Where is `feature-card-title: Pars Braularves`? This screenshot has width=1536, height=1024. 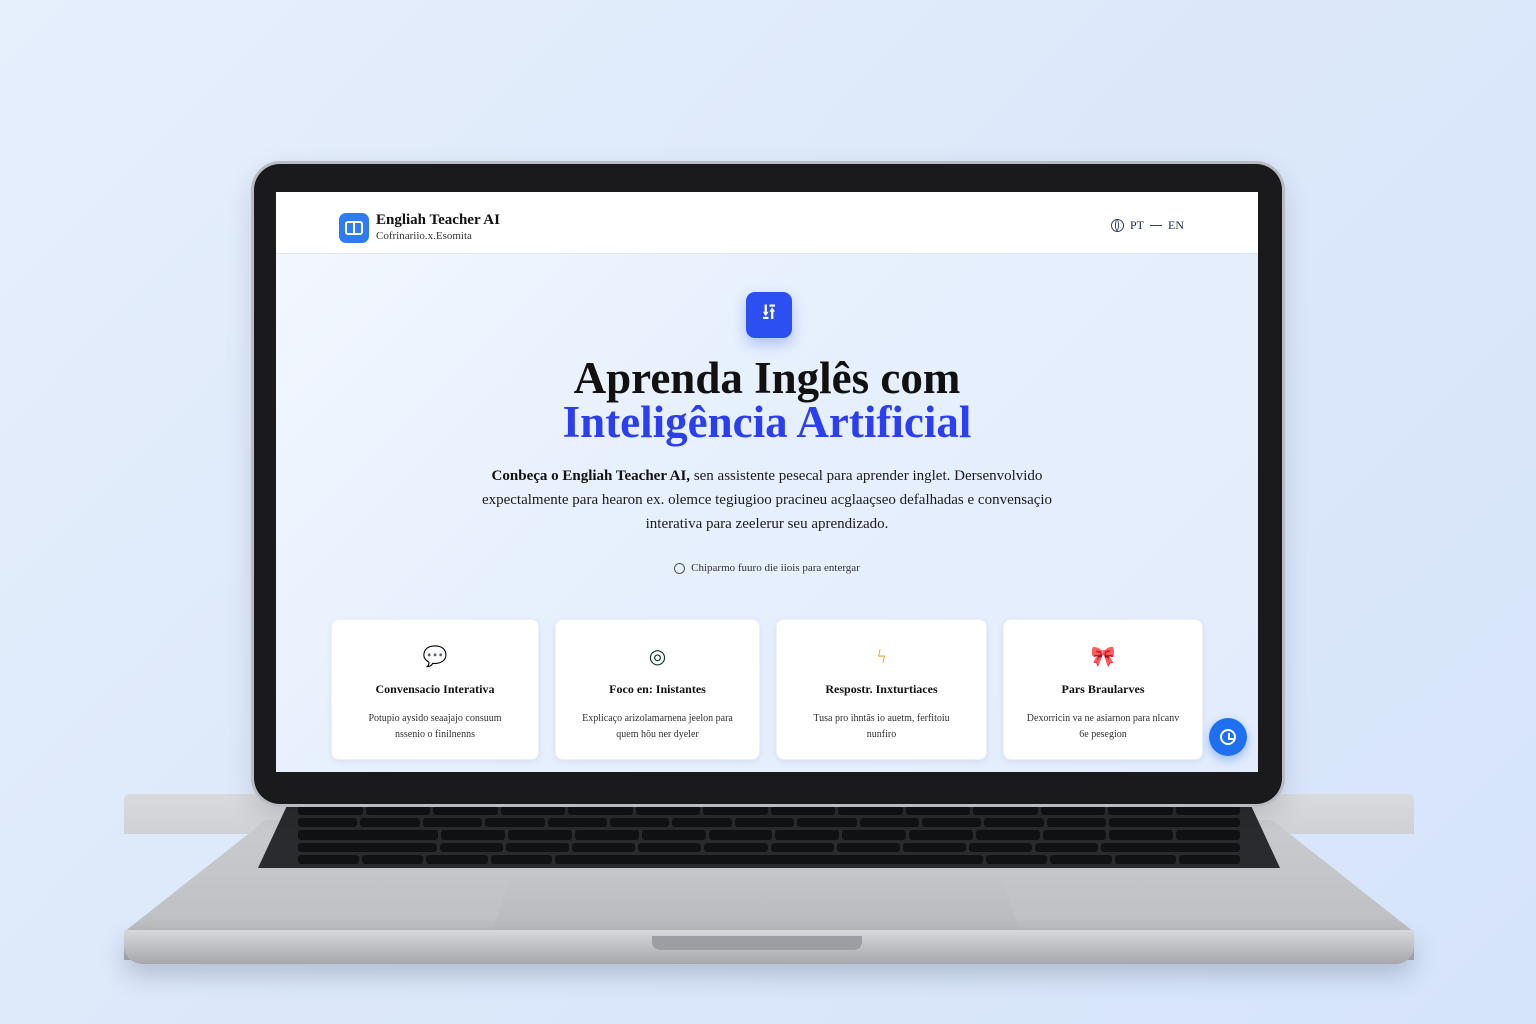 feature-card-title: Pars Braularves is located at coordinates (1103, 689).